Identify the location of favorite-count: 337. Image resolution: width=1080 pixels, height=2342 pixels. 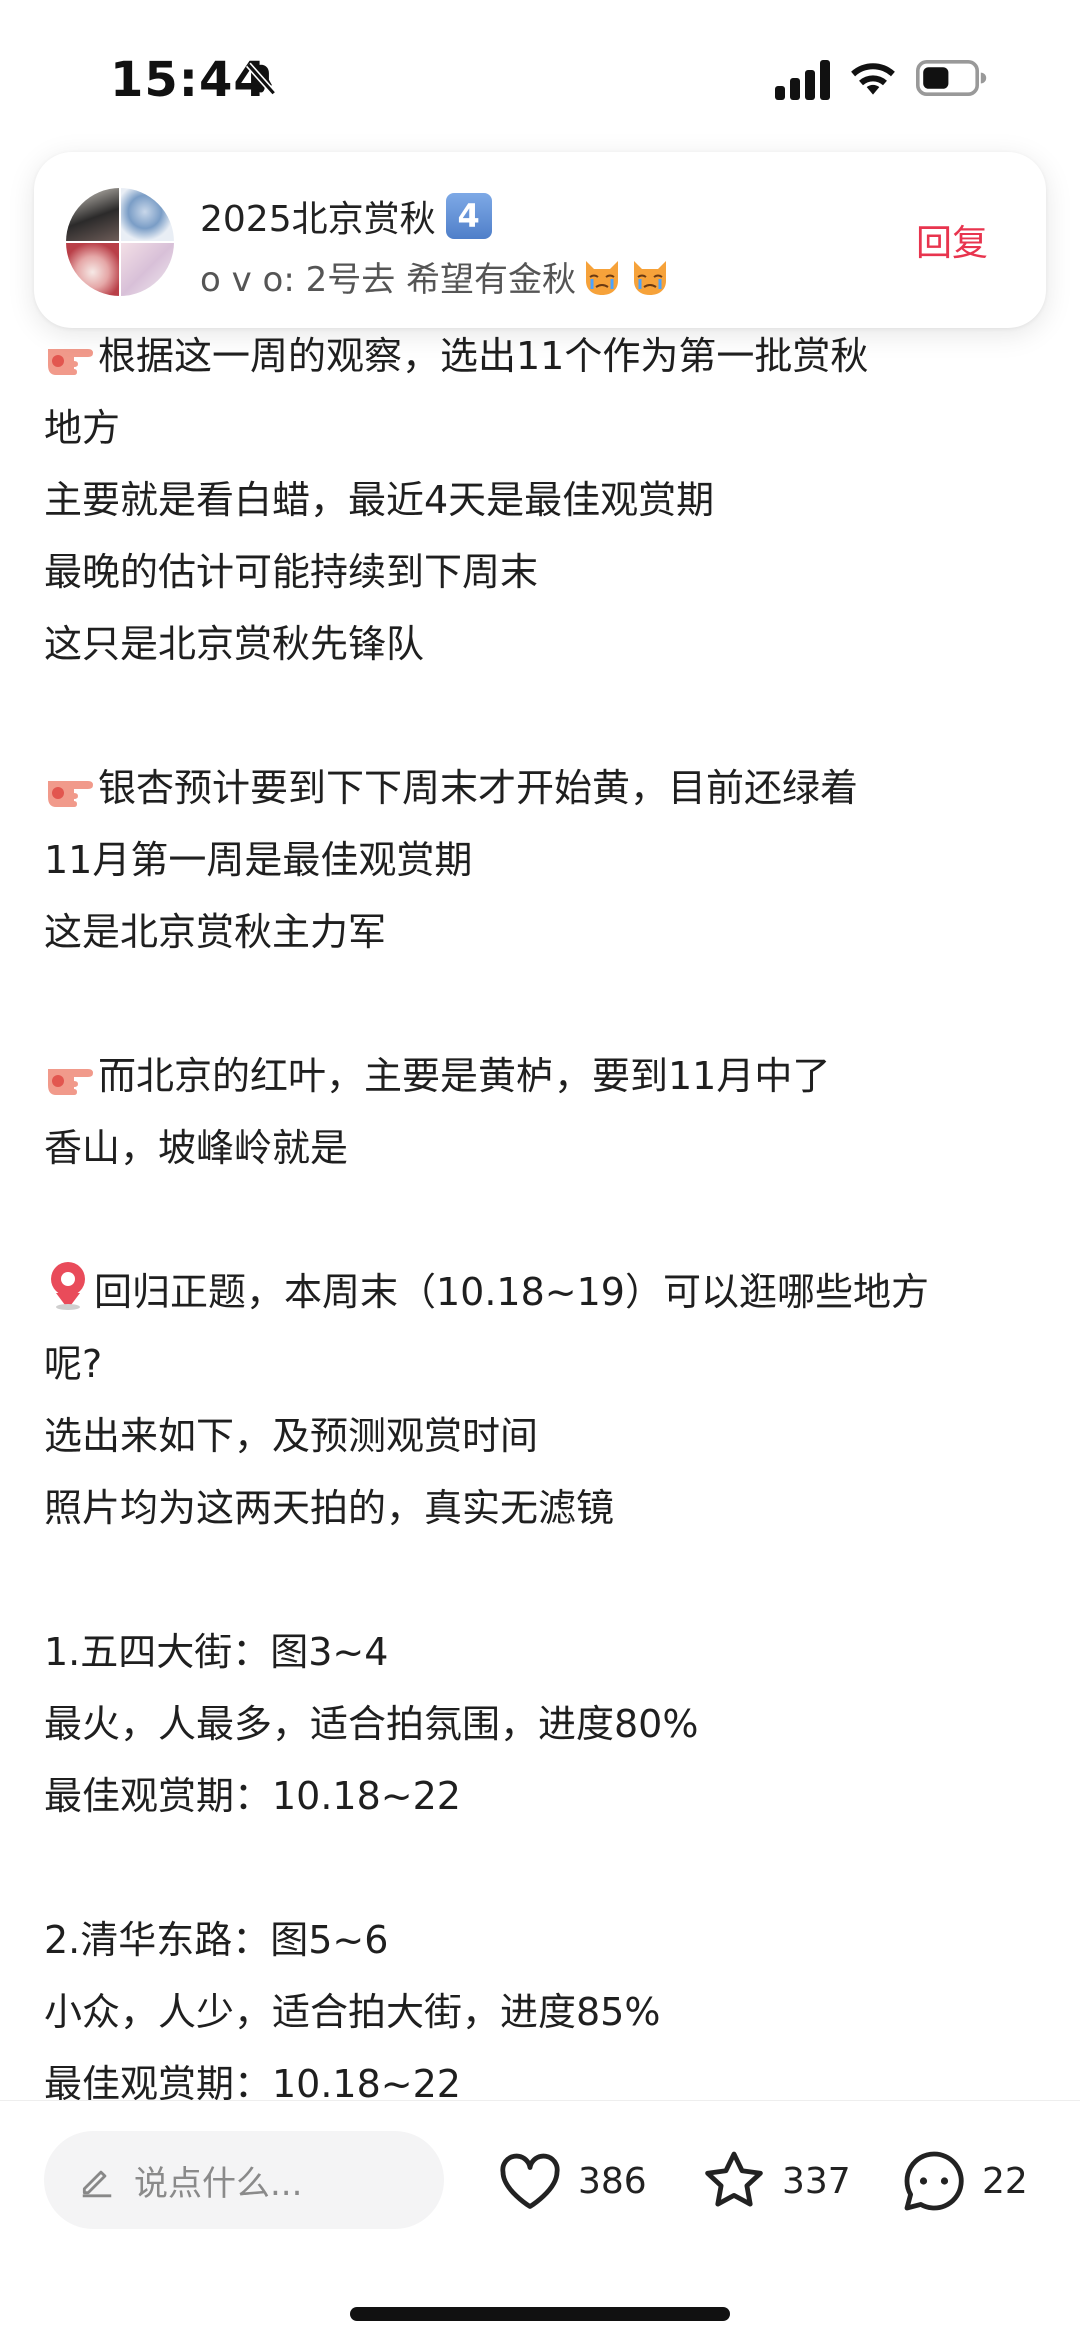
(816, 2181).